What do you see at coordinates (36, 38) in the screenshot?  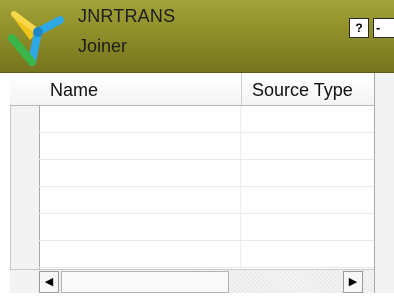 I see `joiner-transformation-icon` at bounding box center [36, 38].